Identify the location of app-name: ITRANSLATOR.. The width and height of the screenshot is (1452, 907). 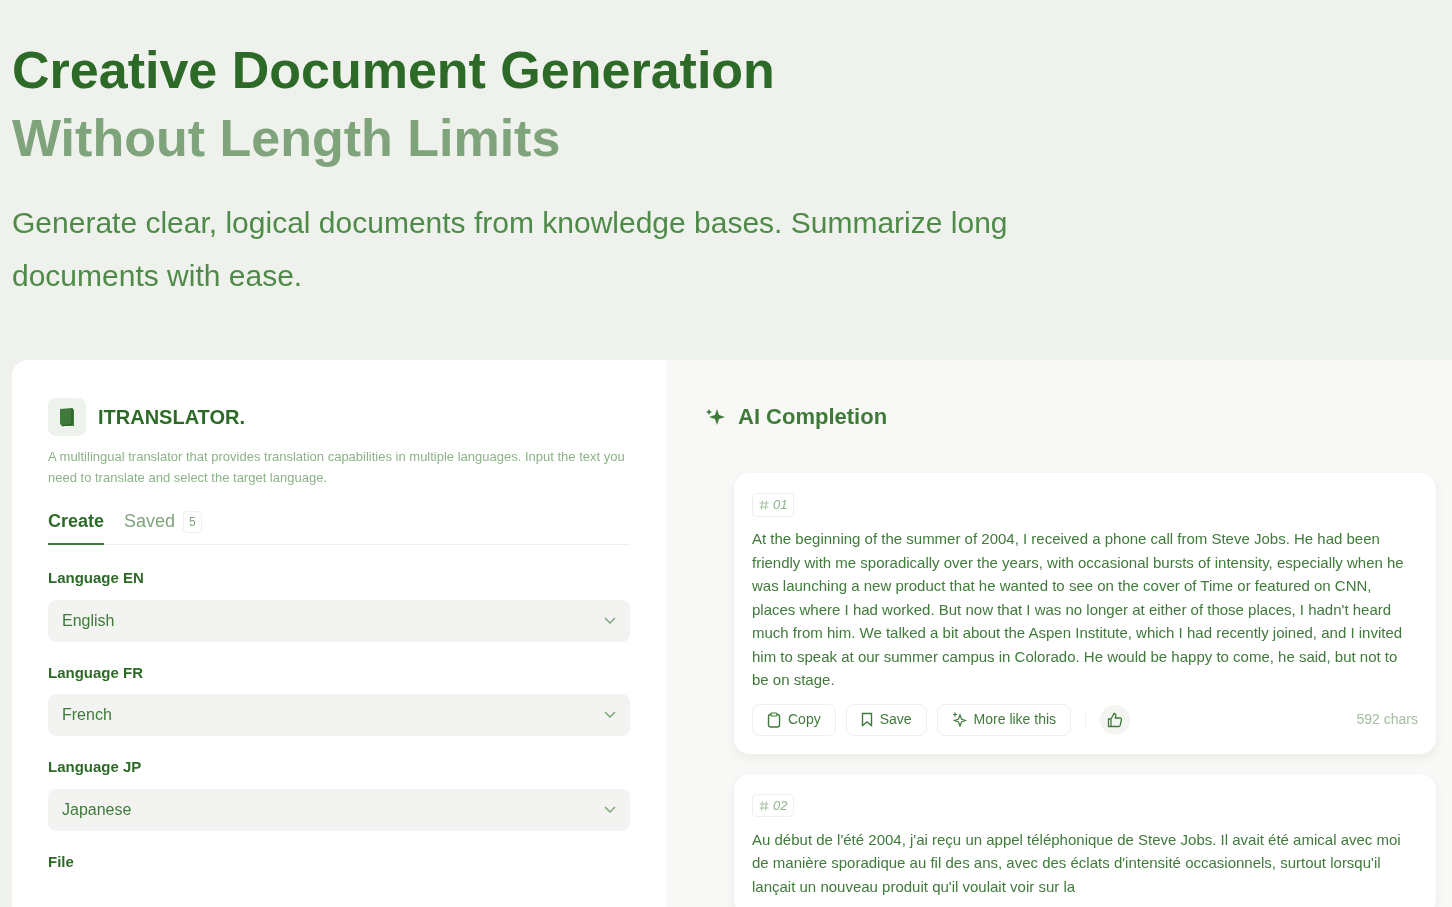
(172, 417).